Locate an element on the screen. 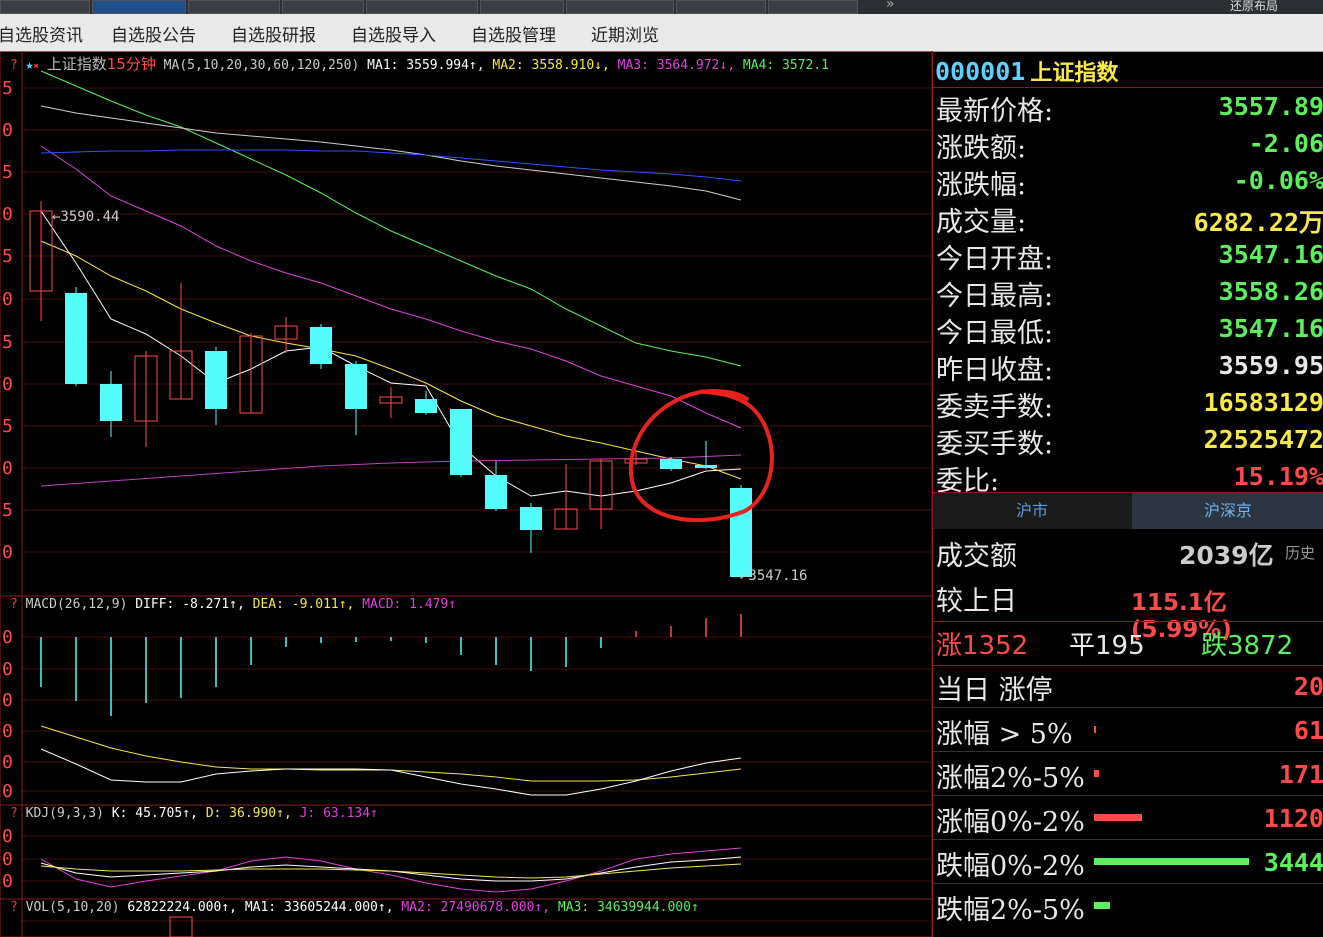  quote-label: 今日最高: is located at coordinates (995, 296).